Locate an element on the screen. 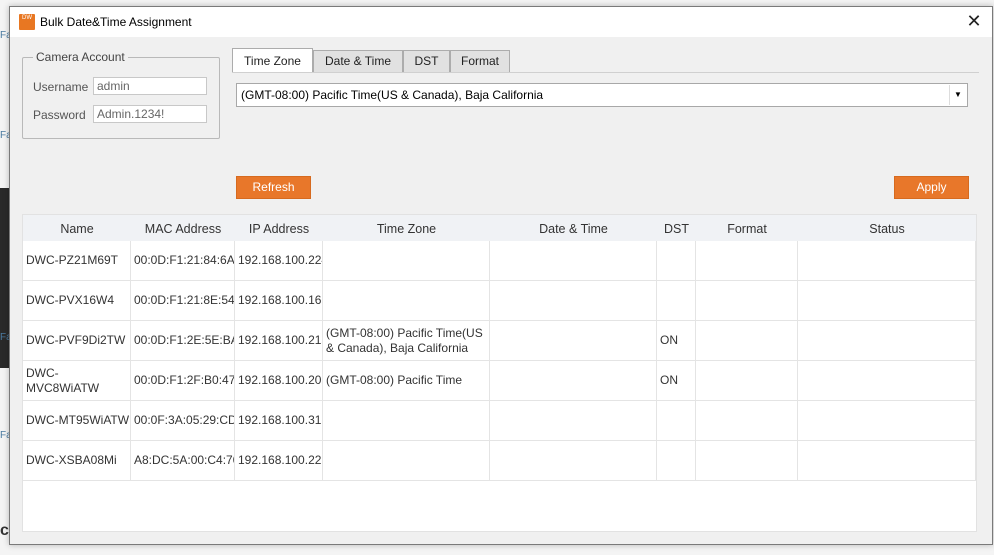 Image resolution: width=994 pixels, height=555 pixels. column-header-name: Name is located at coordinates (77, 228).